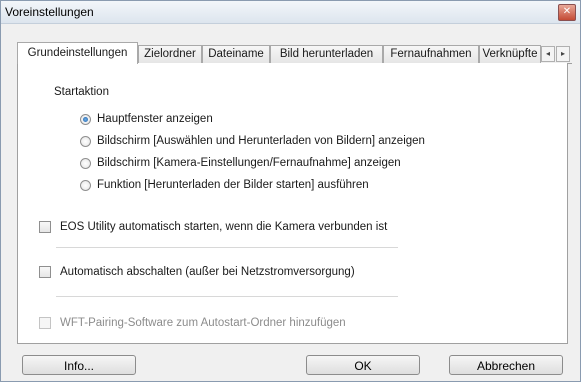 Image resolution: width=581 pixels, height=382 pixels. What do you see at coordinates (363, 365) in the screenshot?
I see `ok-button: OK` at bounding box center [363, 365].